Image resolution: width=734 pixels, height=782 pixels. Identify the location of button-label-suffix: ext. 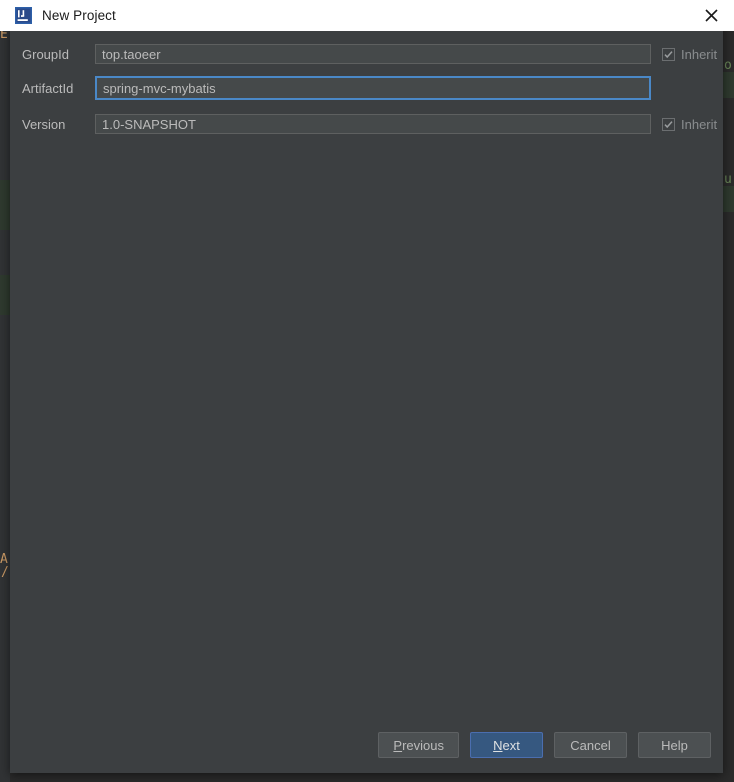
(511, 745).